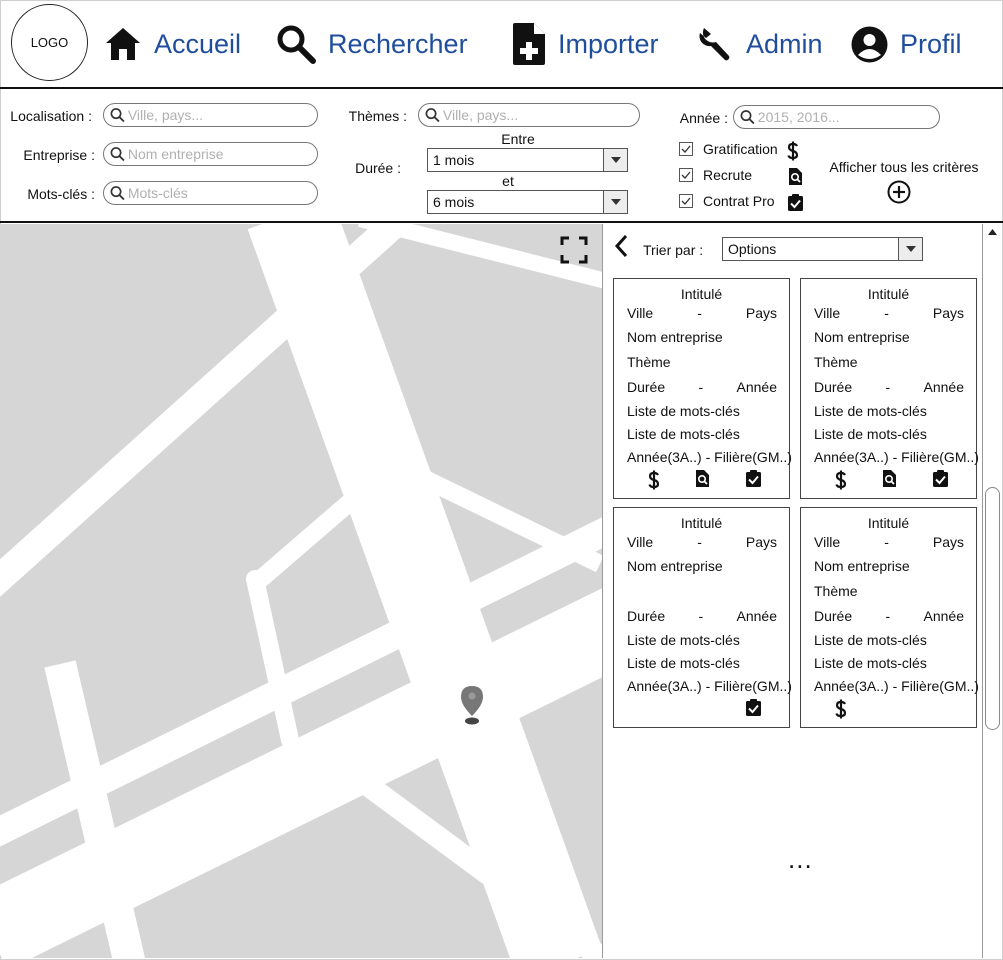  Describe the element at coordinates (703, 118) in the screenshot. I see `year-label: Année :` at that location.